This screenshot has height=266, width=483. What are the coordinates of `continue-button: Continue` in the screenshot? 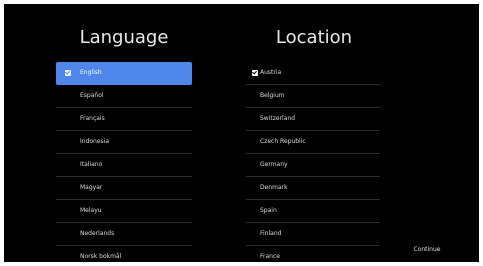 It's located at (427, 250).